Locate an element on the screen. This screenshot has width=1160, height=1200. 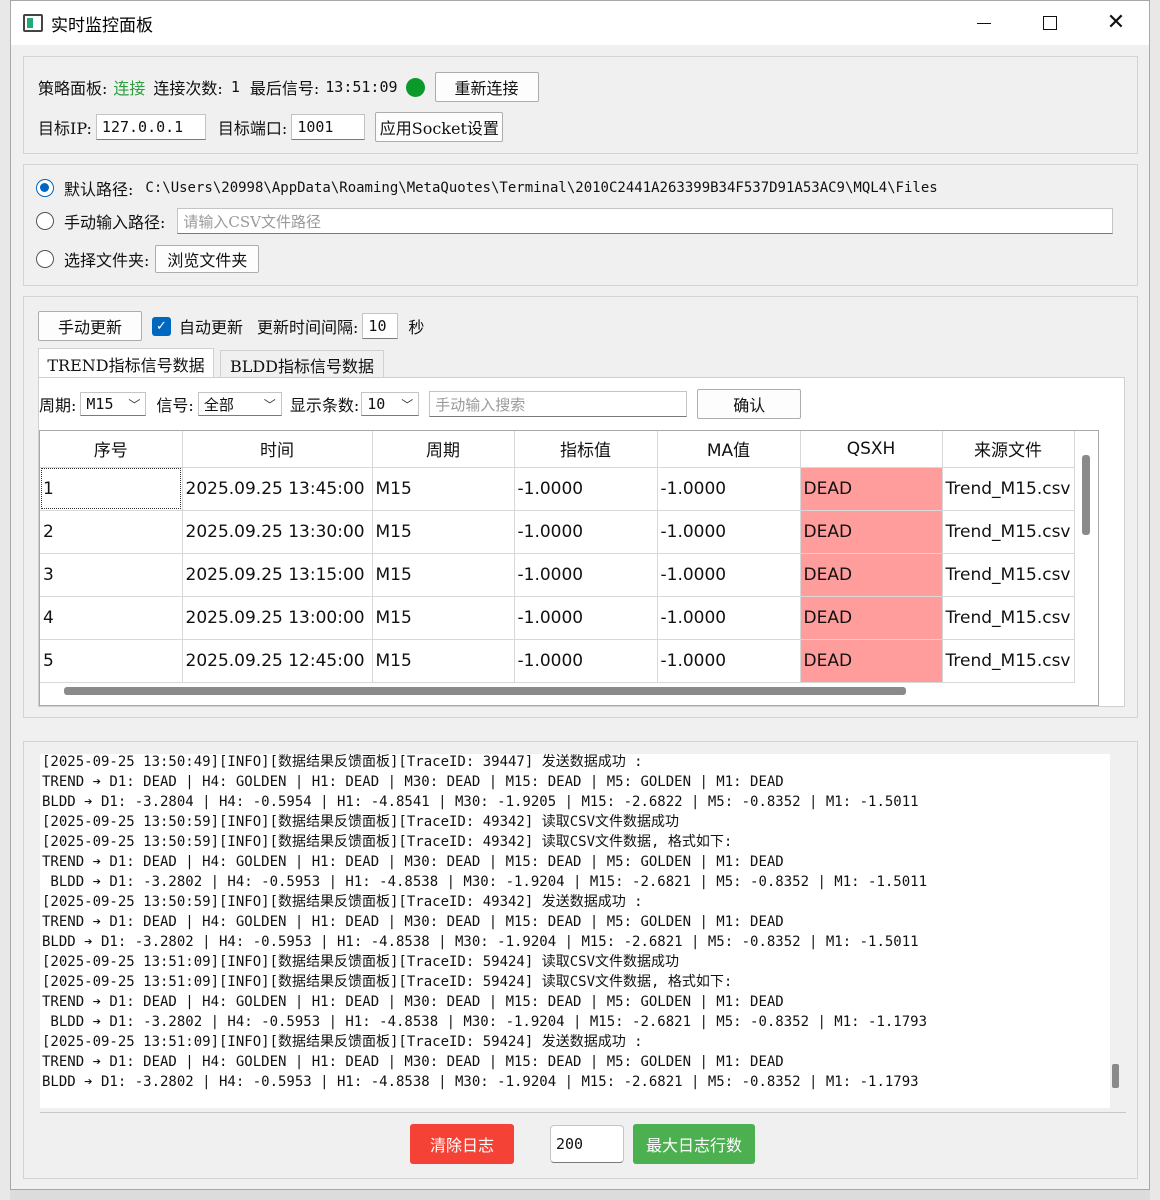
max-lines-input: 200 is located at coordinates (587, 1144).